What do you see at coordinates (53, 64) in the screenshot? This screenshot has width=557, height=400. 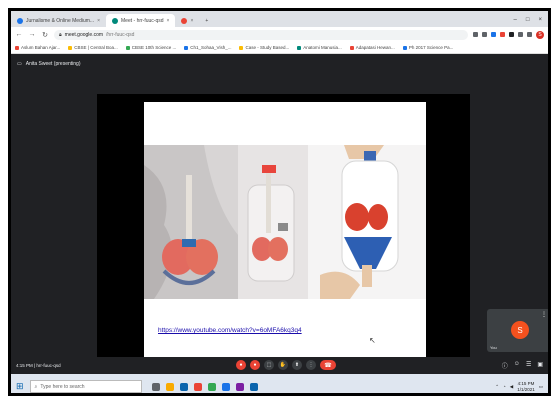 I see `presenter-label: Anita Sweet (presenting)` at bounding box center [53, 64].